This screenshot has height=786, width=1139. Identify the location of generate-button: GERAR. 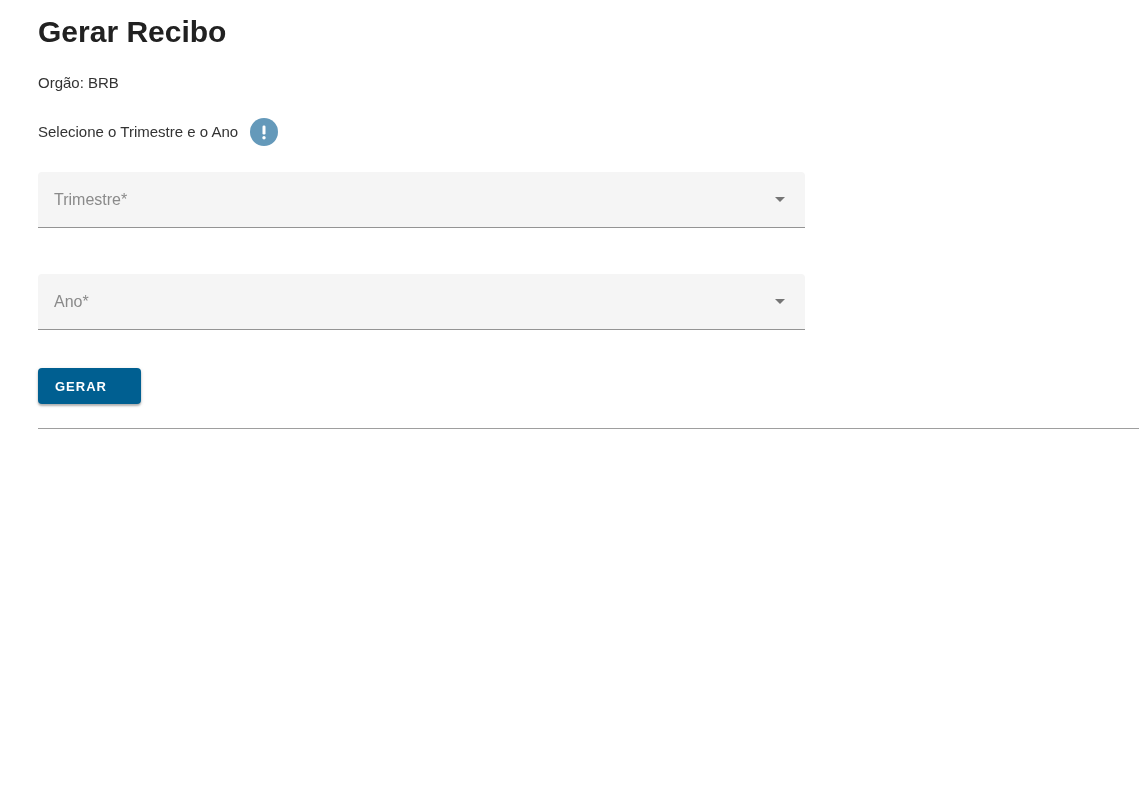
(89, 386).